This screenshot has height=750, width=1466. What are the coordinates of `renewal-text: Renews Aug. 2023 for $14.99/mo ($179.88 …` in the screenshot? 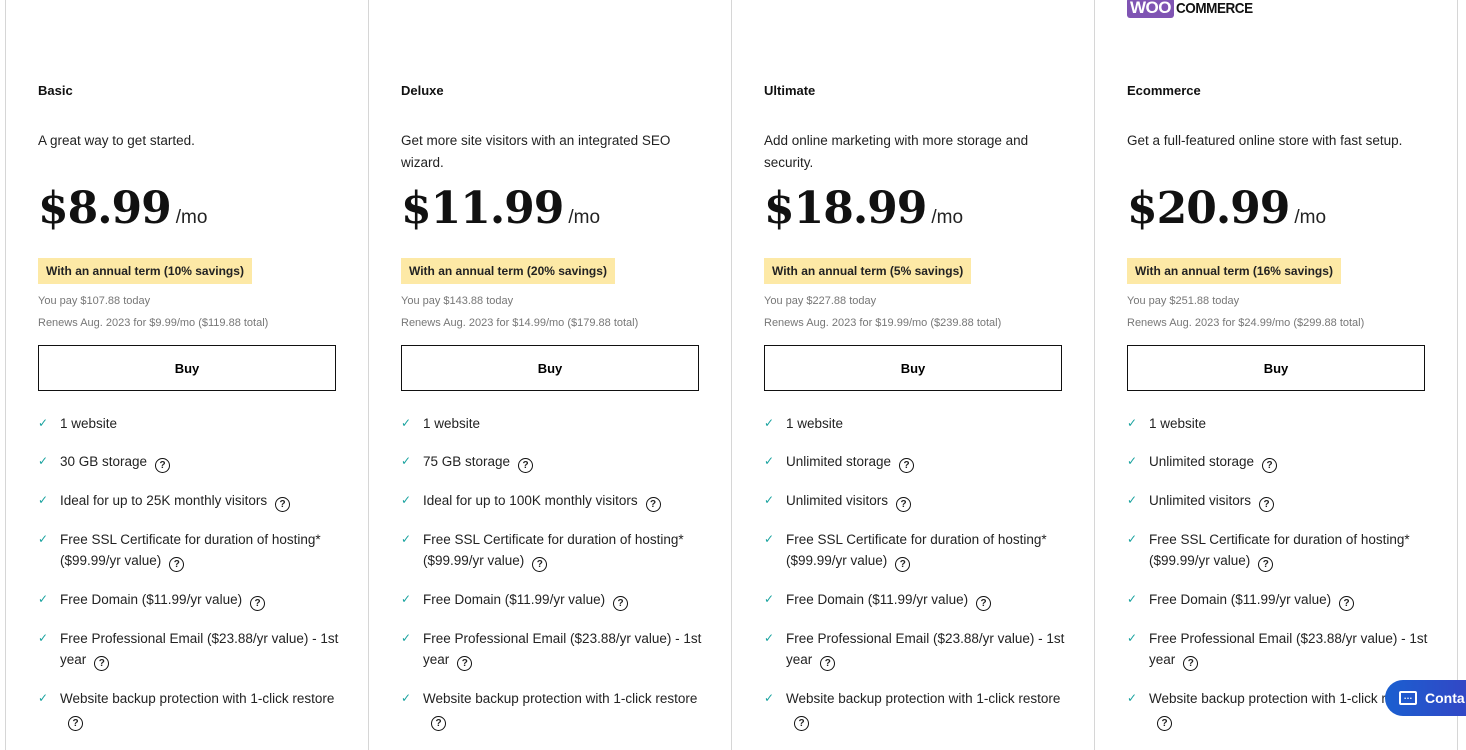 It's located at (520, 323).